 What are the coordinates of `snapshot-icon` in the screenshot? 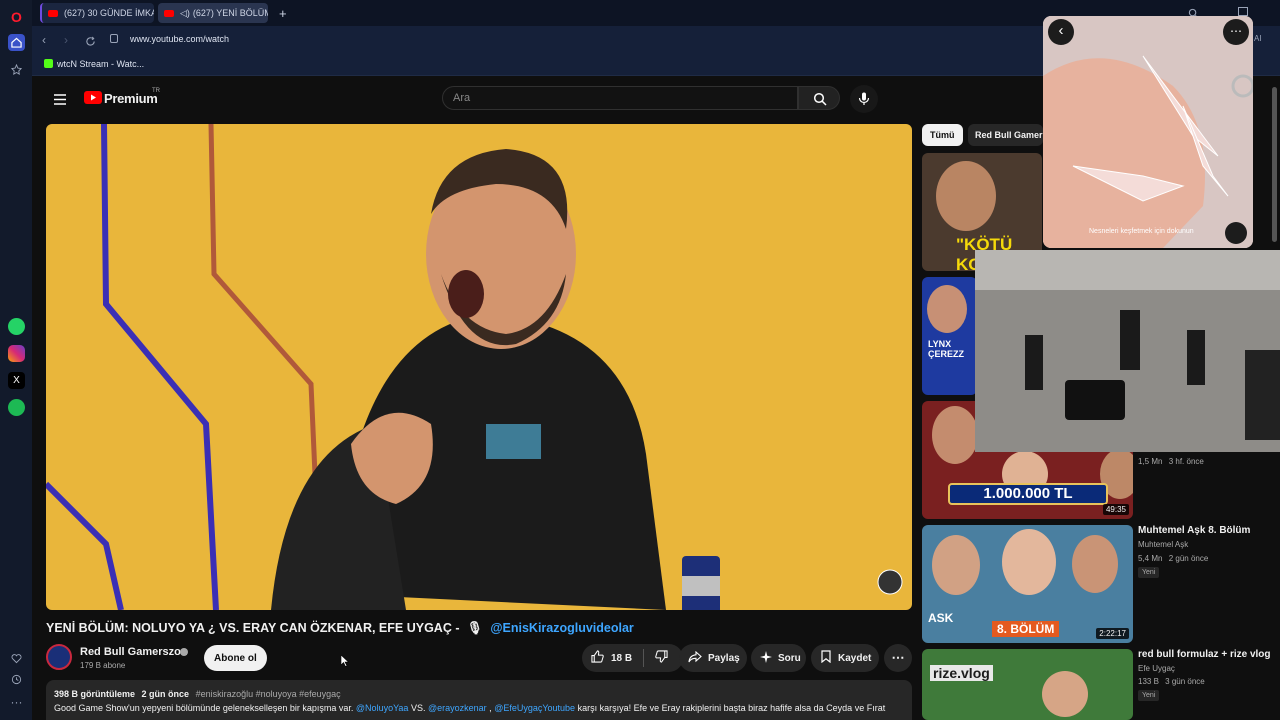 It's located at (1243, 11).